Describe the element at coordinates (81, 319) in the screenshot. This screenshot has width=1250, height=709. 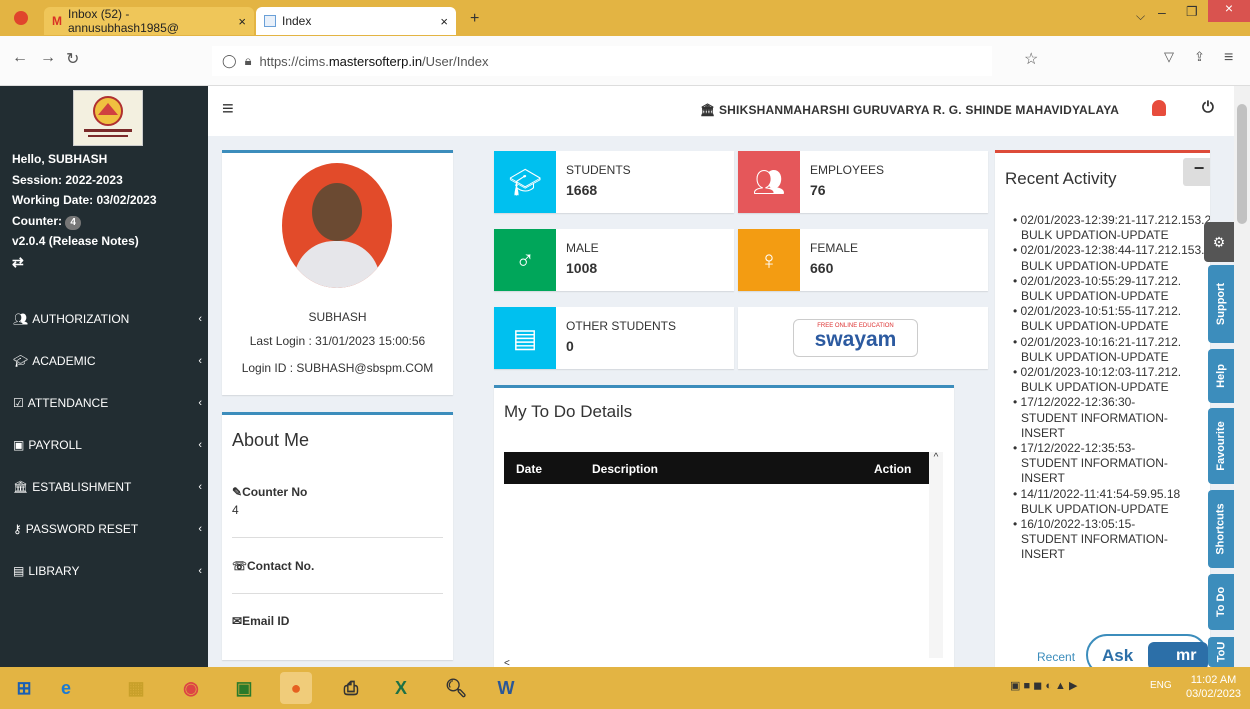
I see `sidebar-item-label: AUTHORIZATION` at that location.